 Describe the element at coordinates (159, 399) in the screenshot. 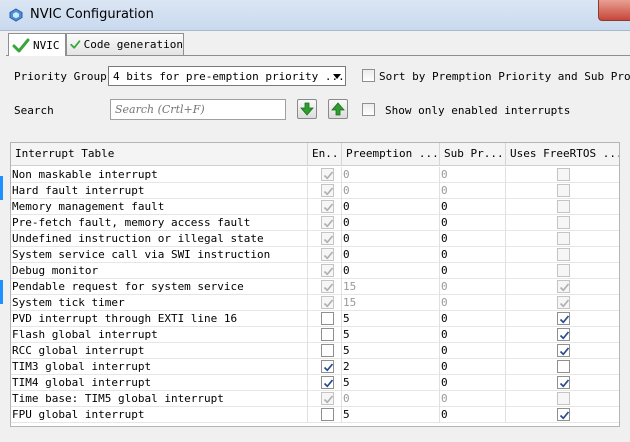

I see `interrupt-name-cell: Time base: TIM5 global interrupt` at that location.